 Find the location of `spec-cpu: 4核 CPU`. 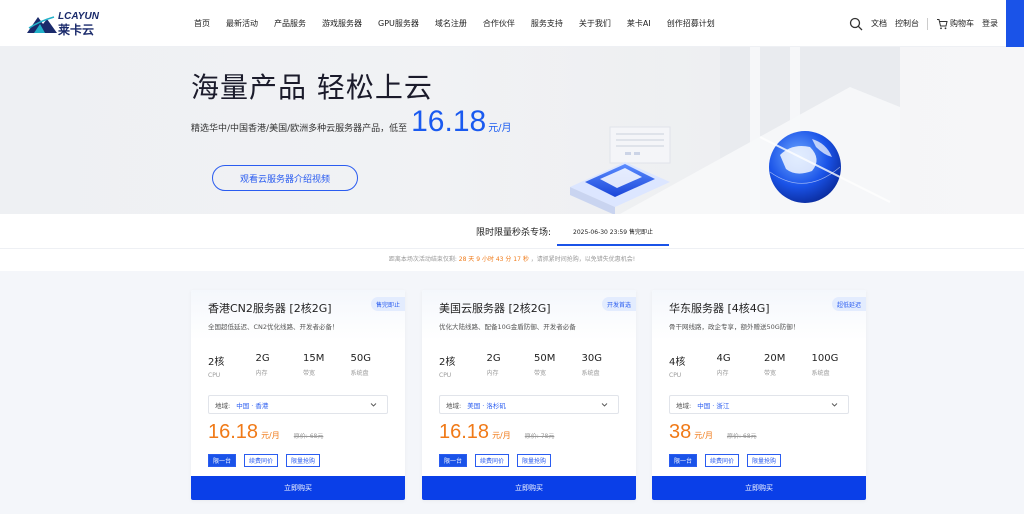

spec-cpu: 4核 CPU is located at coordinates (693, 366).